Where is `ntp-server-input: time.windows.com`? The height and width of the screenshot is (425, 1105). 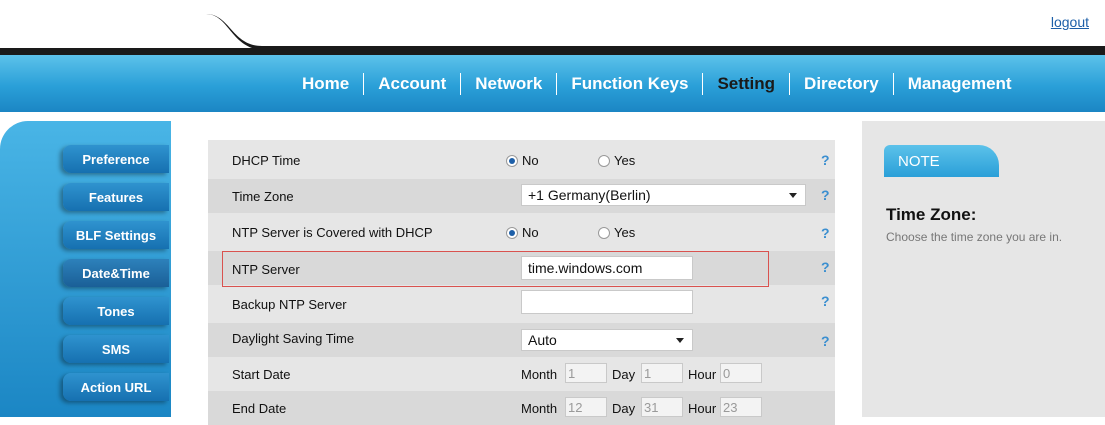 ntp-server-input: time.windows.com is located at coordinates (607, 268).